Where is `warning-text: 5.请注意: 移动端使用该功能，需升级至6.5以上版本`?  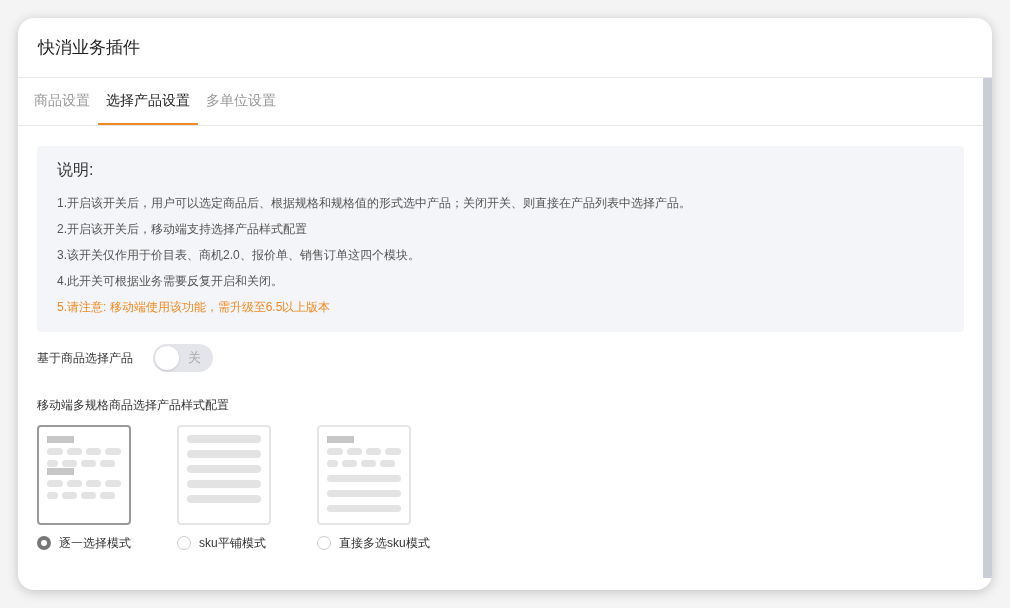
warning-text: 5.请注意: 移动端使用该功能，需升级至6.5以上版本 is located at coordinates (194, 307).